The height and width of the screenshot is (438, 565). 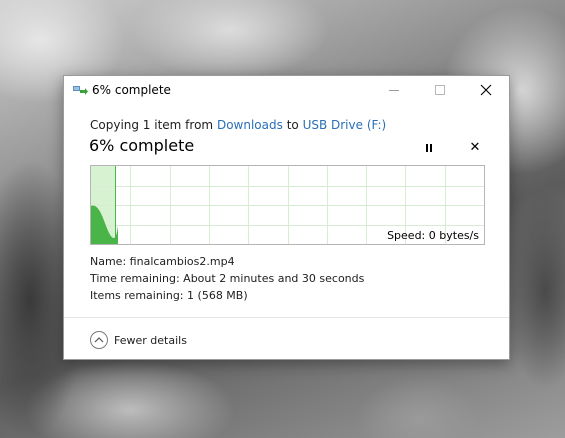 I want to click on time-label: Time remaining:, so click(x=135, y=278).